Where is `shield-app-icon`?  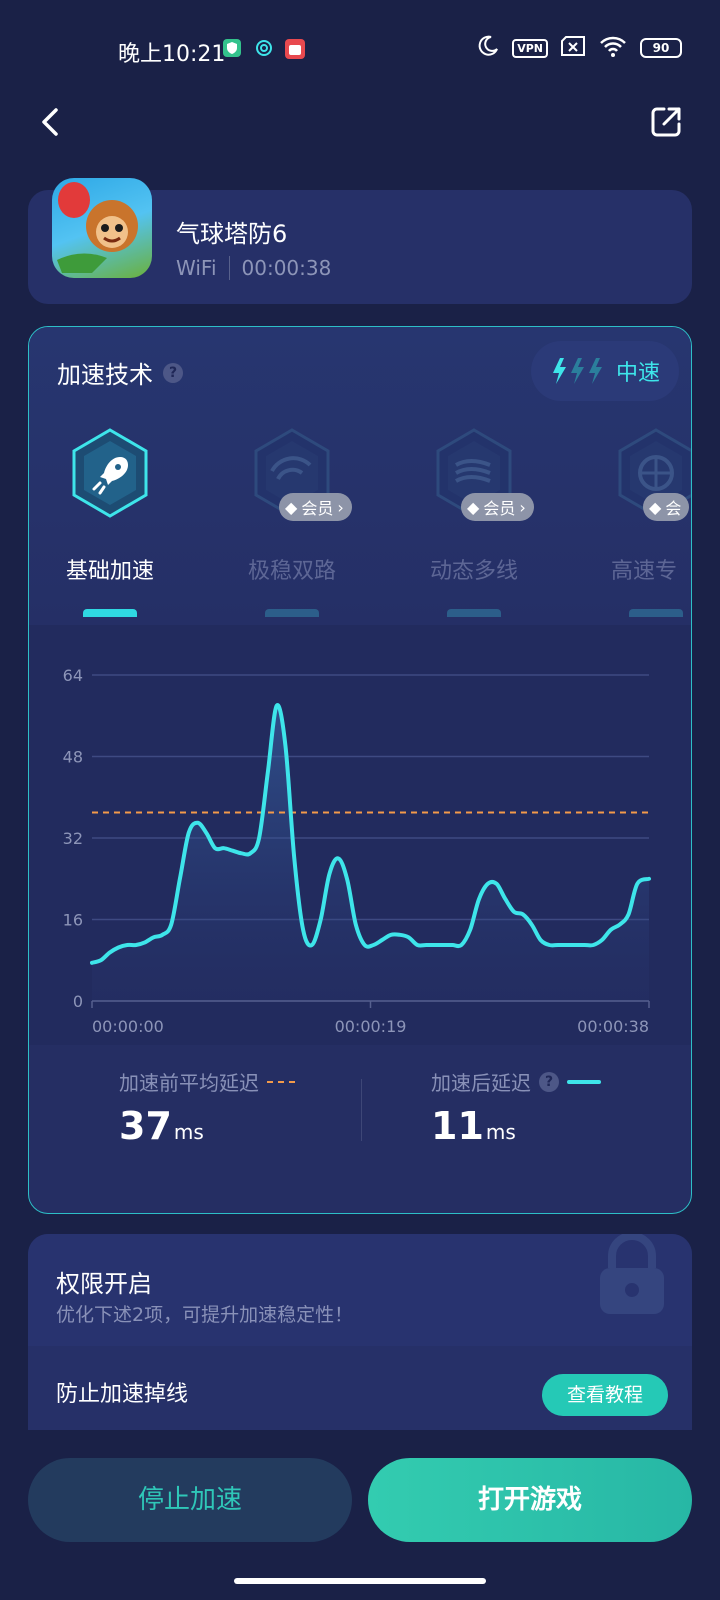 shield-app-icon is located at coordinates (232, 50).